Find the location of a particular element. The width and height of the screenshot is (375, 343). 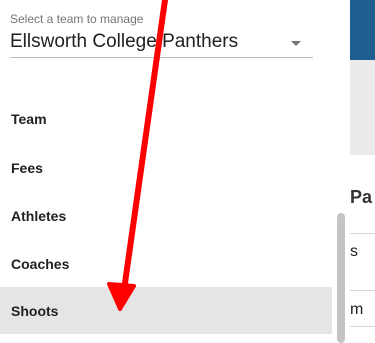

drawer-scrollbar is located at coordinates (341, 278).